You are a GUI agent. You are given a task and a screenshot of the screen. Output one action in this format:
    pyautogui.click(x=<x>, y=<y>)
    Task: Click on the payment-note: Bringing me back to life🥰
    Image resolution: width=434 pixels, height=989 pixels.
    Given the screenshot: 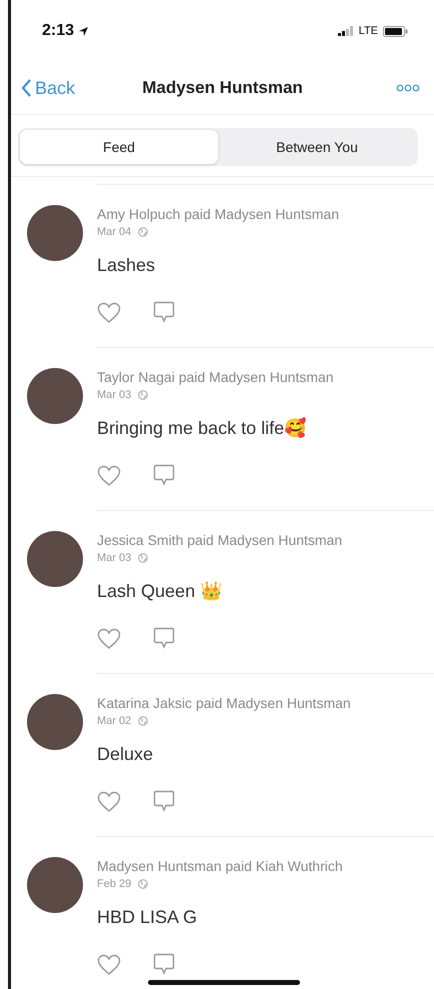 What is the action you would take?
    pyautogui.click(x=202, y=428)
    